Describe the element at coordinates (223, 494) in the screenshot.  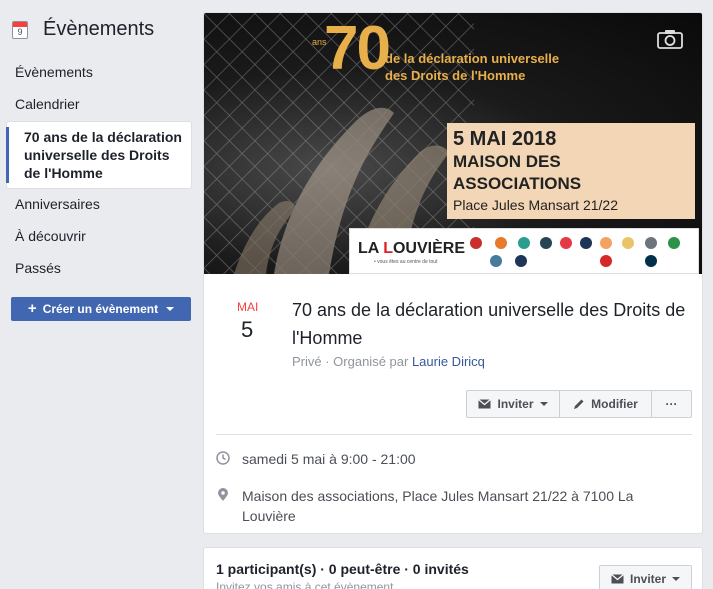
I see `location-pin-icon` at that location.